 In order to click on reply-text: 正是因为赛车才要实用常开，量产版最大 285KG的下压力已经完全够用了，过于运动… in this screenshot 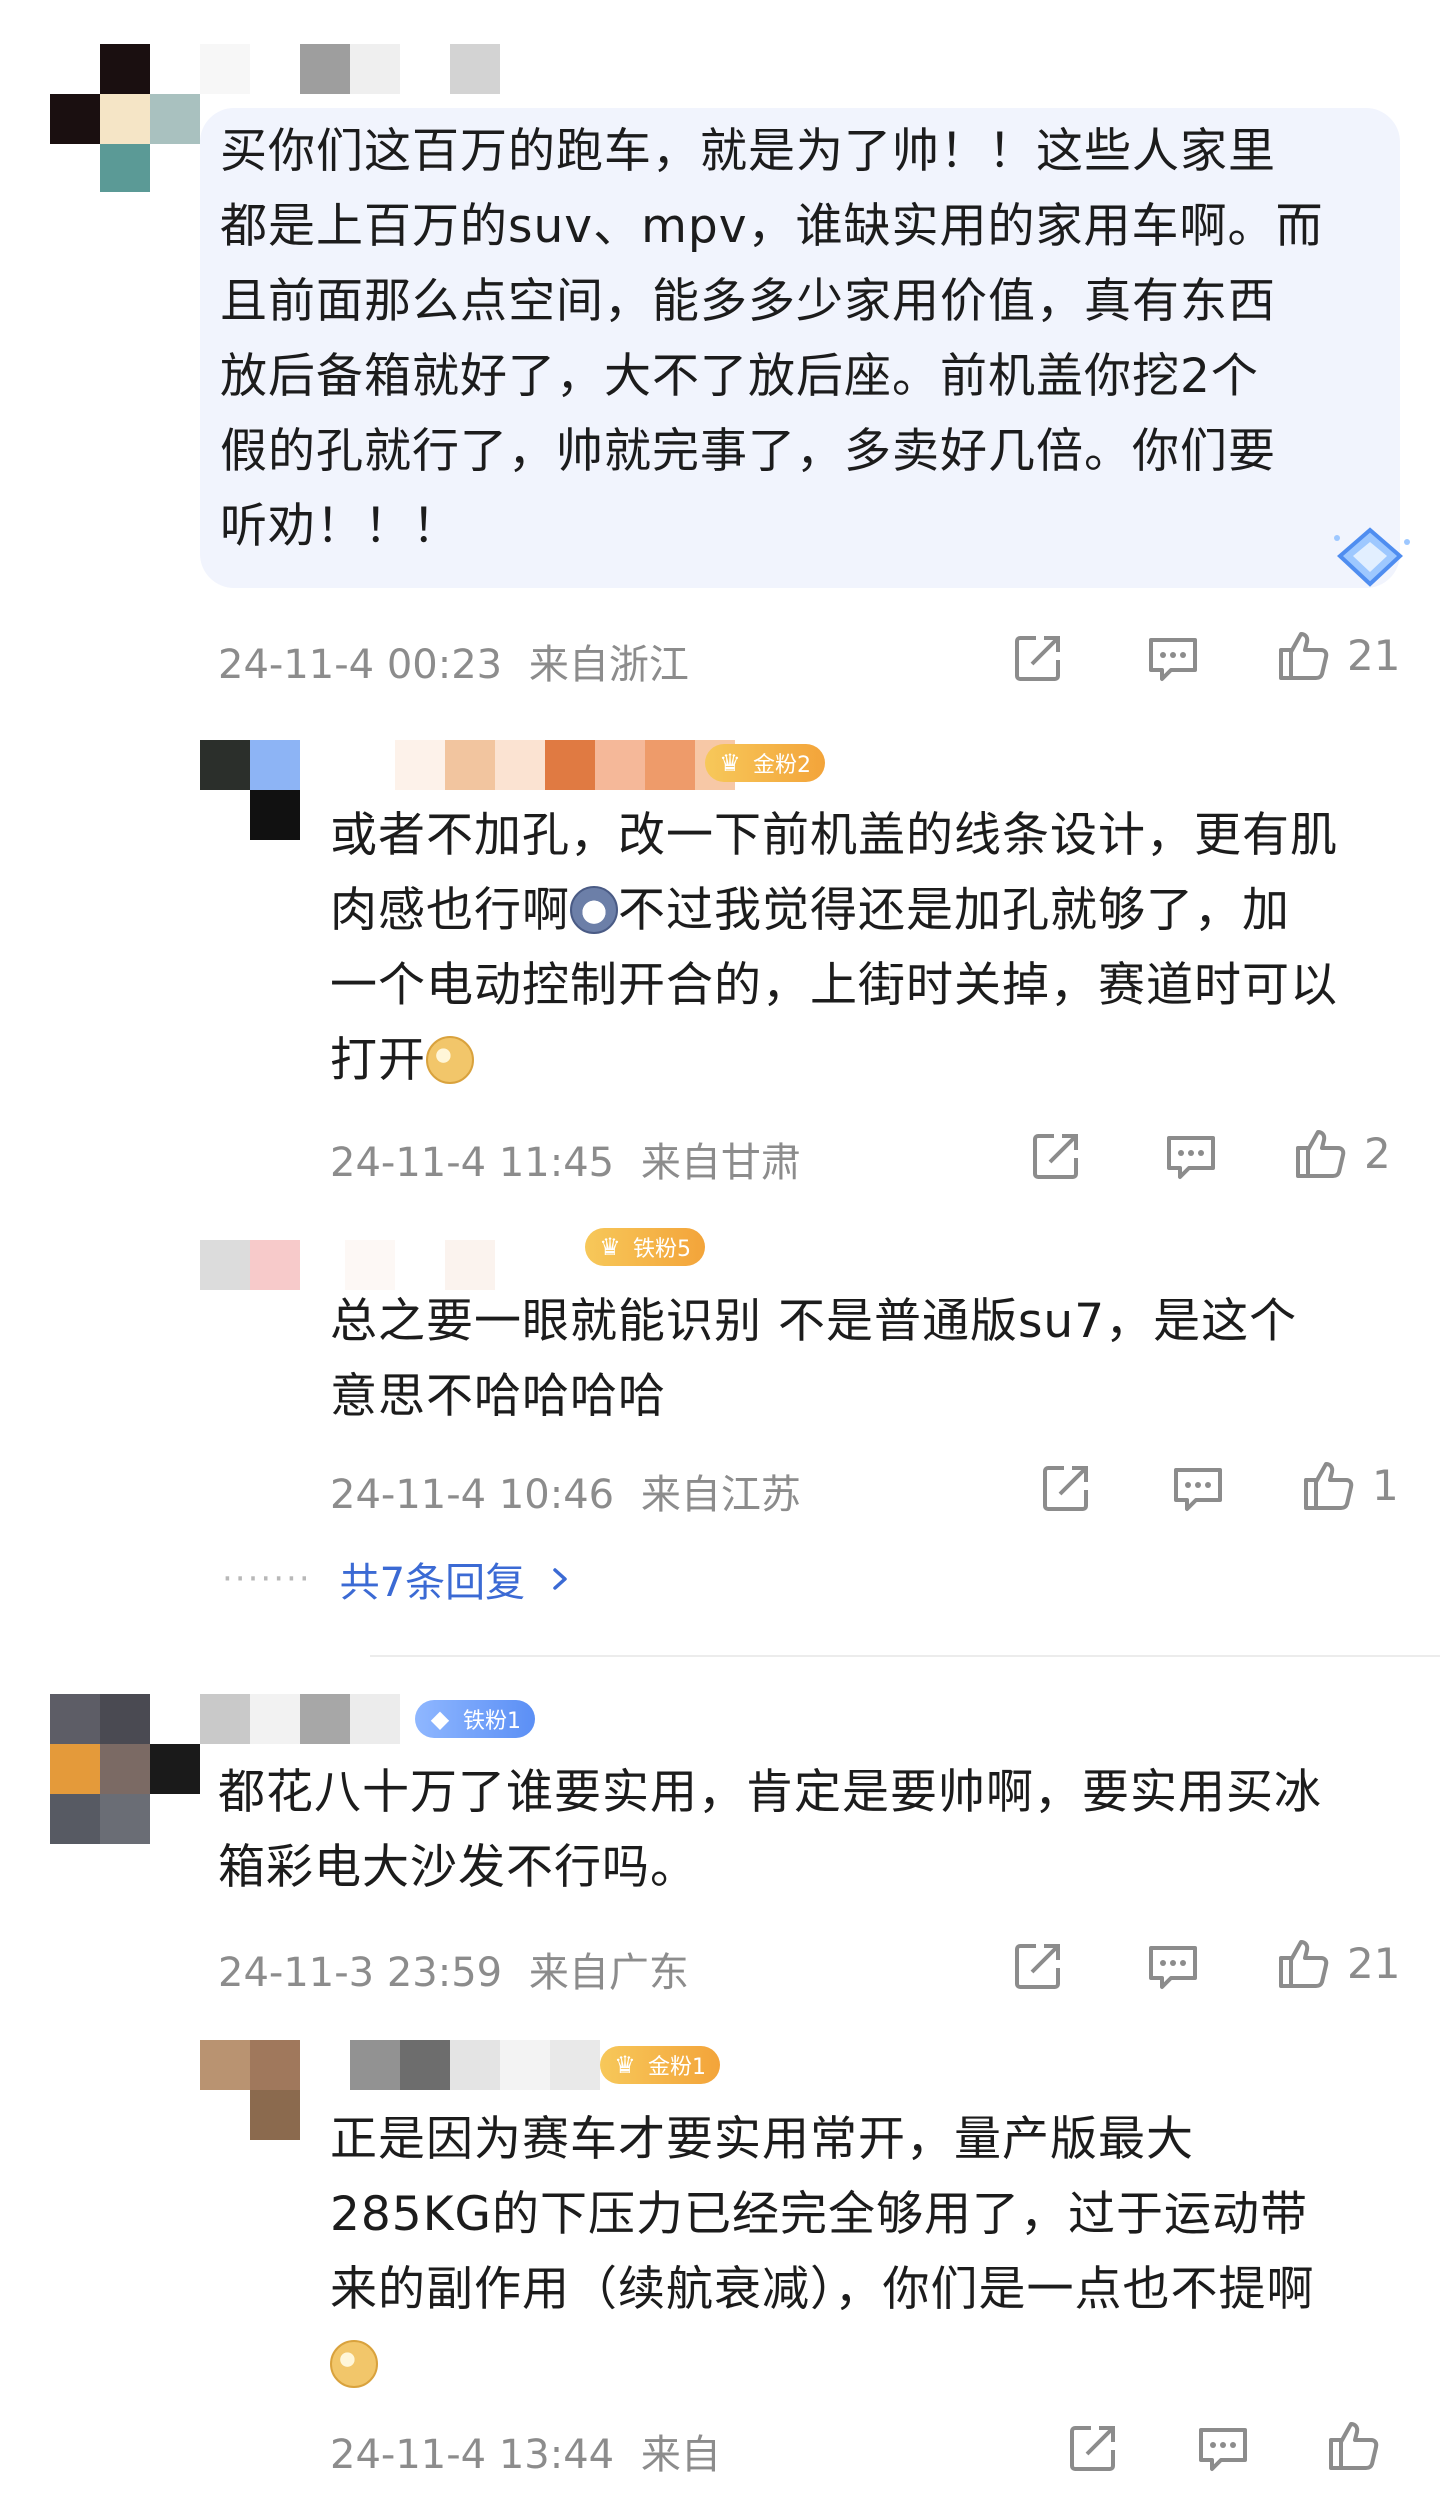, I will do `click(870, 2252)`.